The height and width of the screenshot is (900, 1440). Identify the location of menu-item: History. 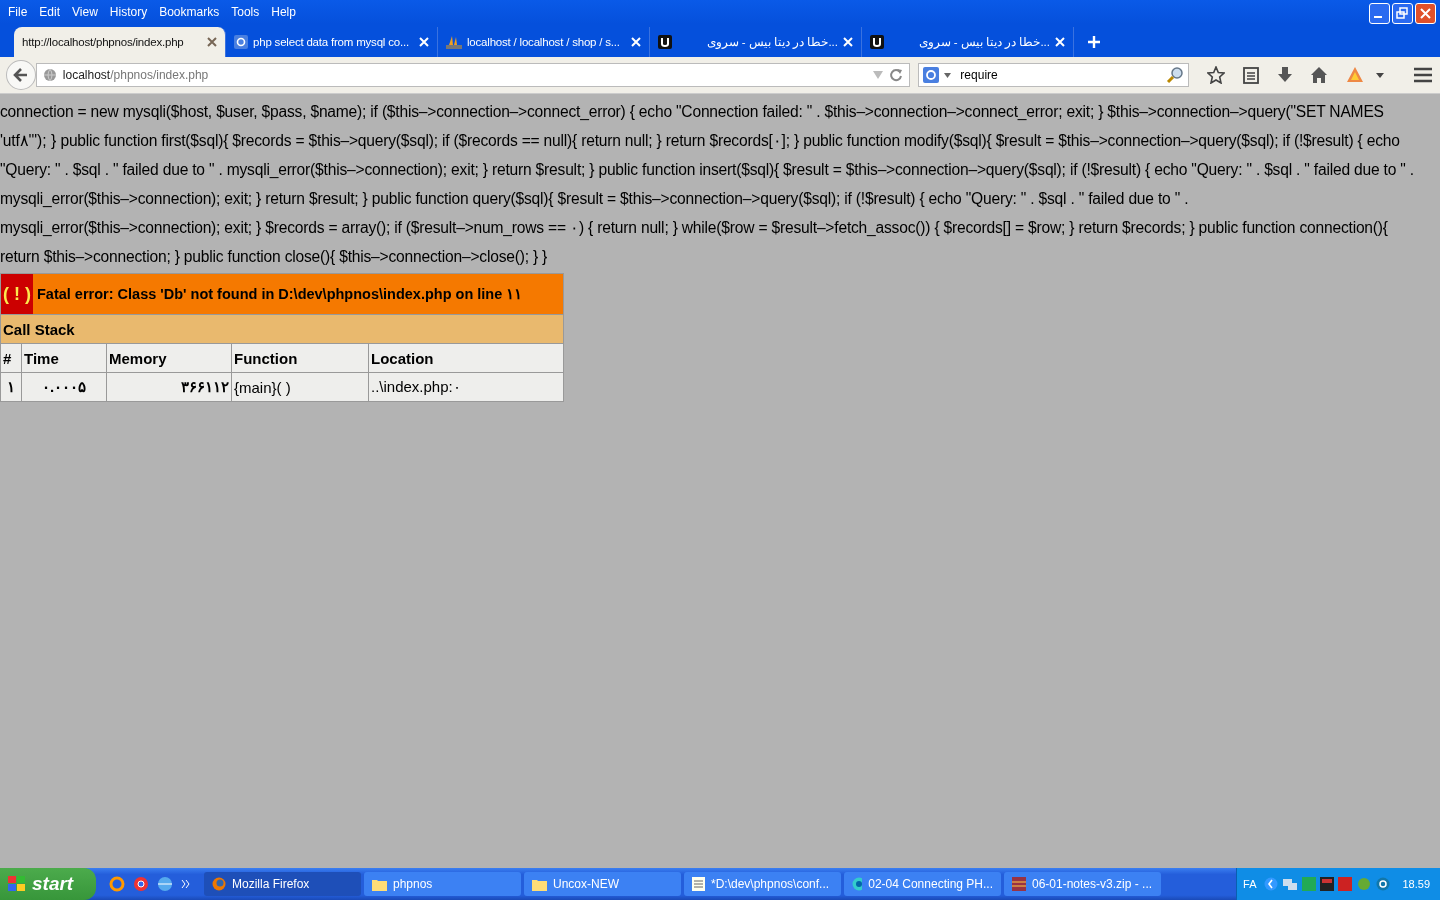
(128, 12).